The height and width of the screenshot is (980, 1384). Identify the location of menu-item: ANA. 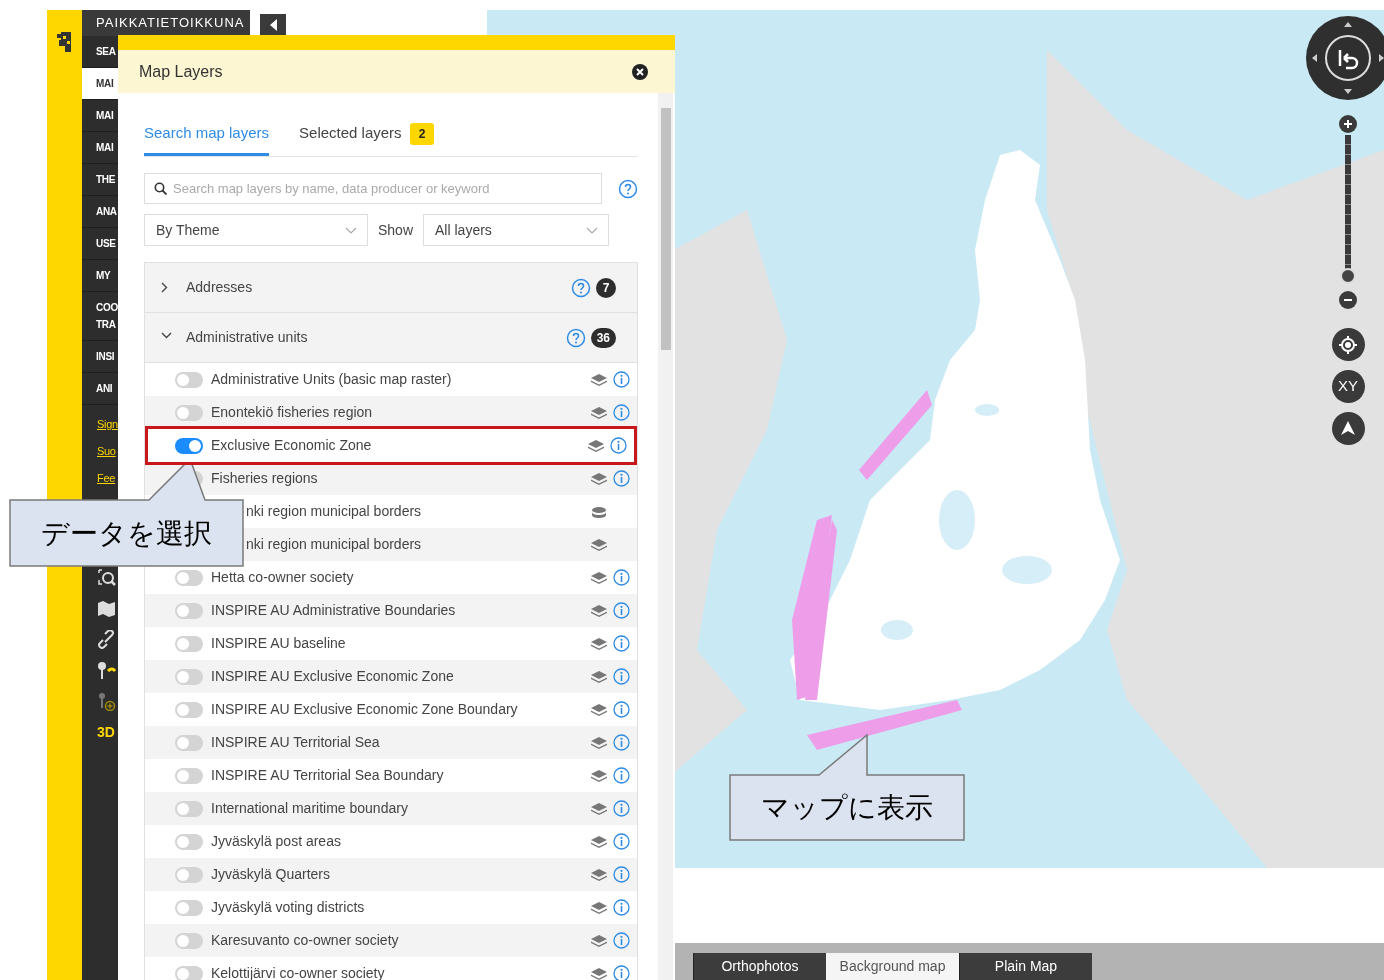
(106, 211).